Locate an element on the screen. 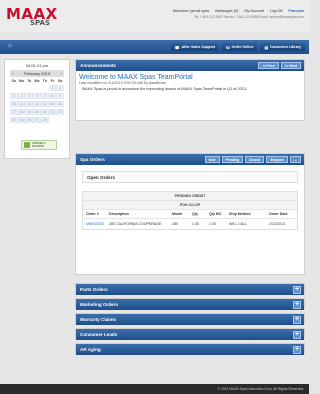 The height and width of the screenshot is (394, 320). table-cell: 2/22/2013 is located at coordinates (277, 224).